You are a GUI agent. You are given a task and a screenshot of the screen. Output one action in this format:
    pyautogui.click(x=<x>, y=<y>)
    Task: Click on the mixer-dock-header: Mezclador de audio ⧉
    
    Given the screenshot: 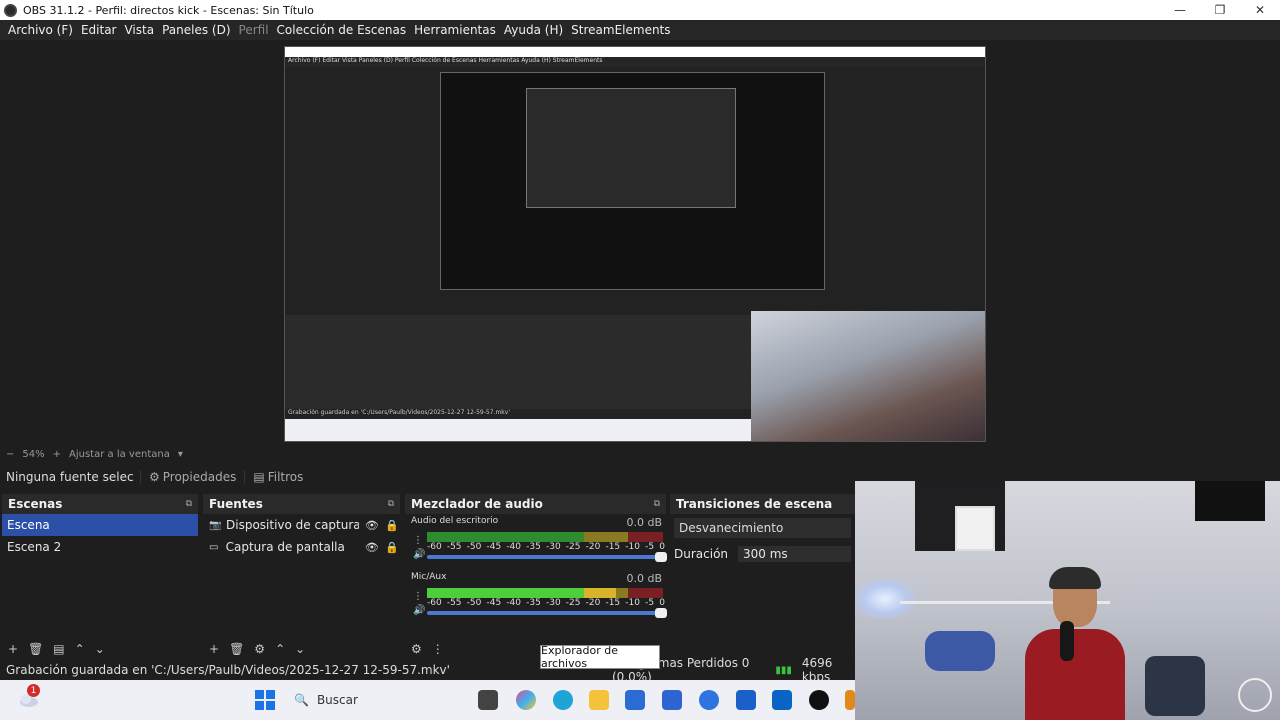 What is the action you would take?
    pyautogui.click(x=535, y=504)
    